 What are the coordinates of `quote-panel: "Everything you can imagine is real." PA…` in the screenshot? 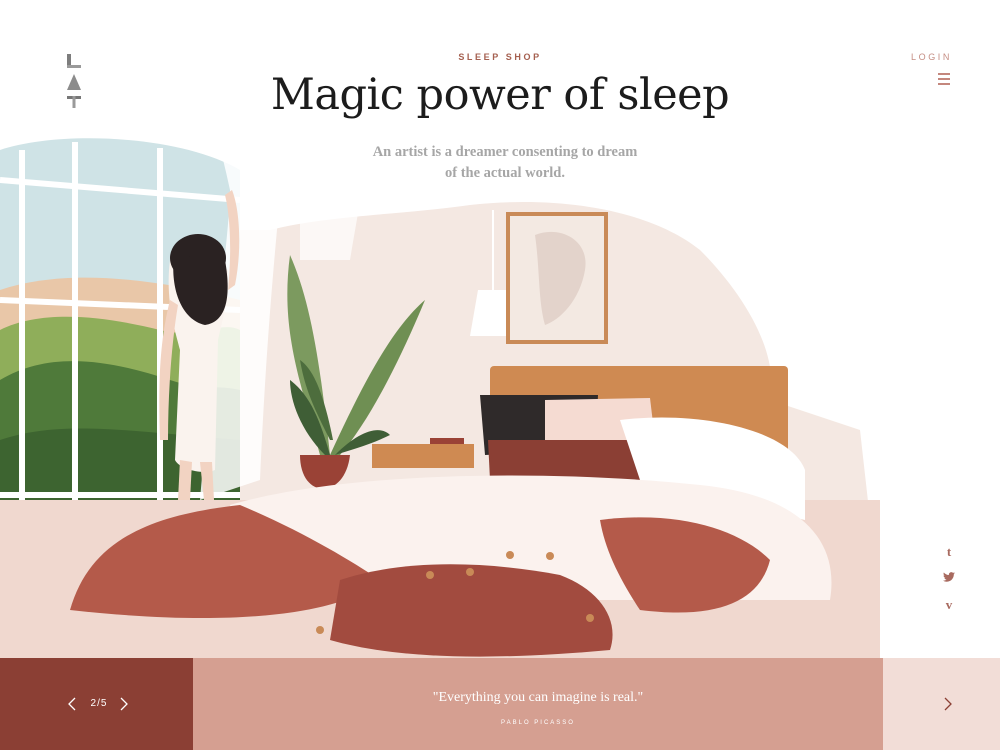 It's located at (538, 704).